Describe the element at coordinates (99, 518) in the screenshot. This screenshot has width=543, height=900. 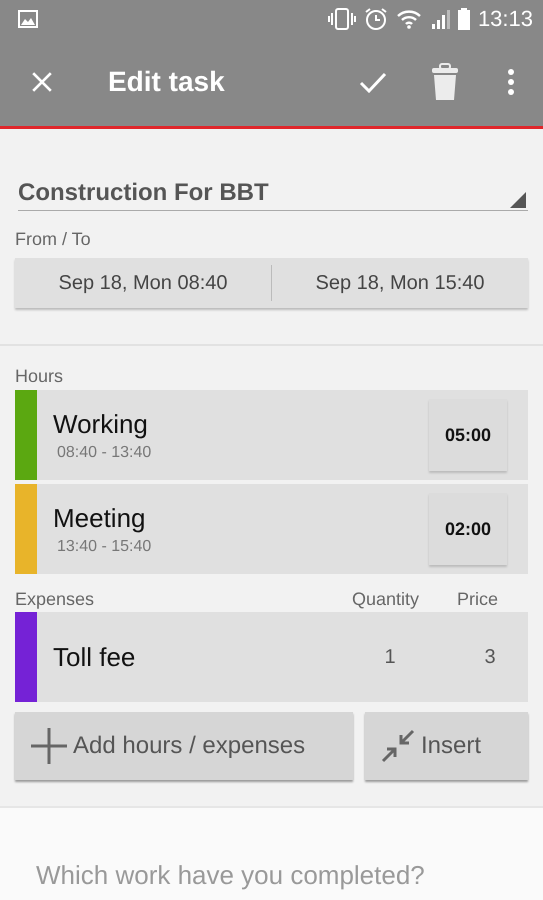
I see `entry-name: Meeting` at that location.